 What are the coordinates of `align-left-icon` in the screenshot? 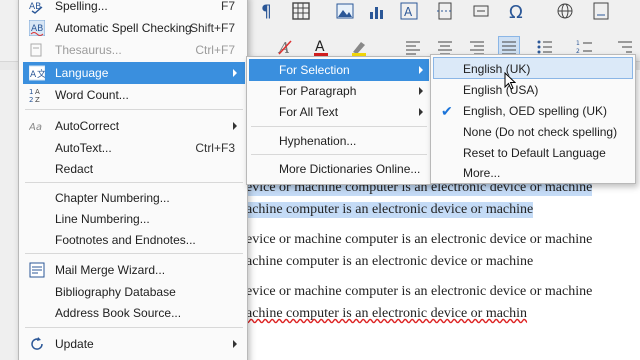 It's located at (413, 47).